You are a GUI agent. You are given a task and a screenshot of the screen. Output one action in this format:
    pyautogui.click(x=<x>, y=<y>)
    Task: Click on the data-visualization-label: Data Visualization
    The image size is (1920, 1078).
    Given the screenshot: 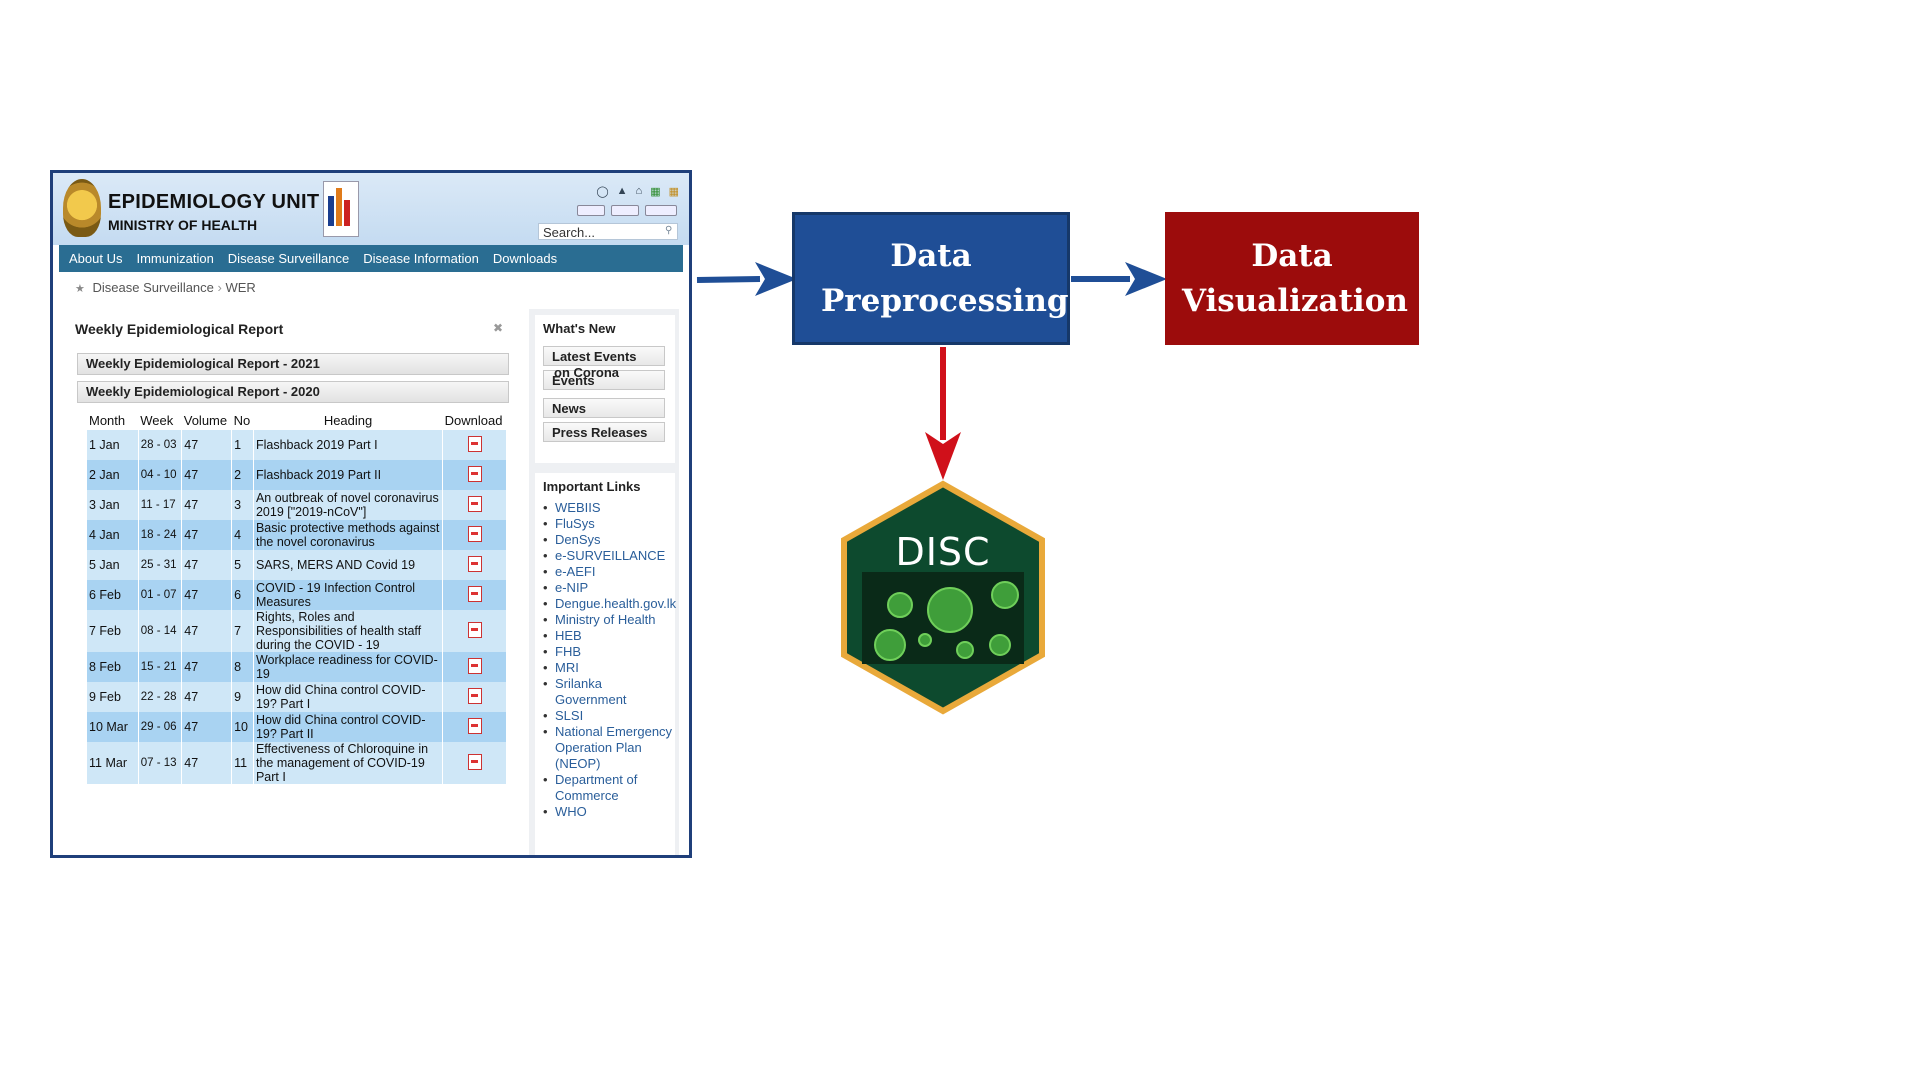 What is the action you would take?
    pyautogui.click(x=1295, y=278)
    